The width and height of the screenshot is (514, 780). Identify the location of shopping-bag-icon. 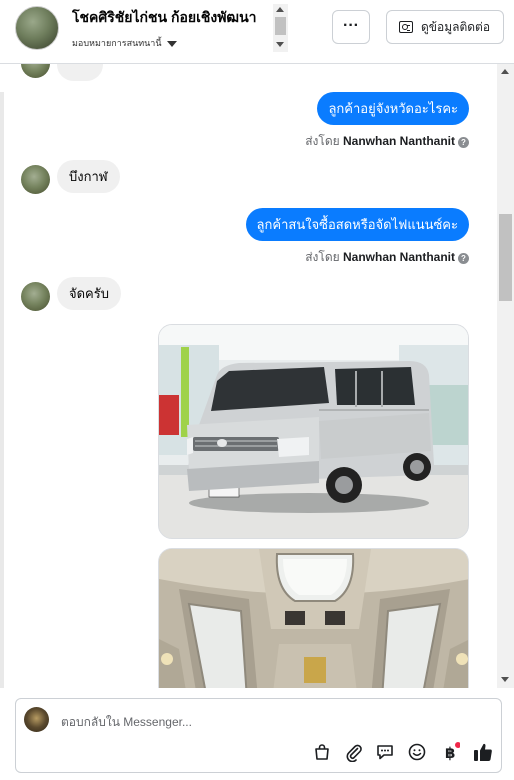
(322, 752).